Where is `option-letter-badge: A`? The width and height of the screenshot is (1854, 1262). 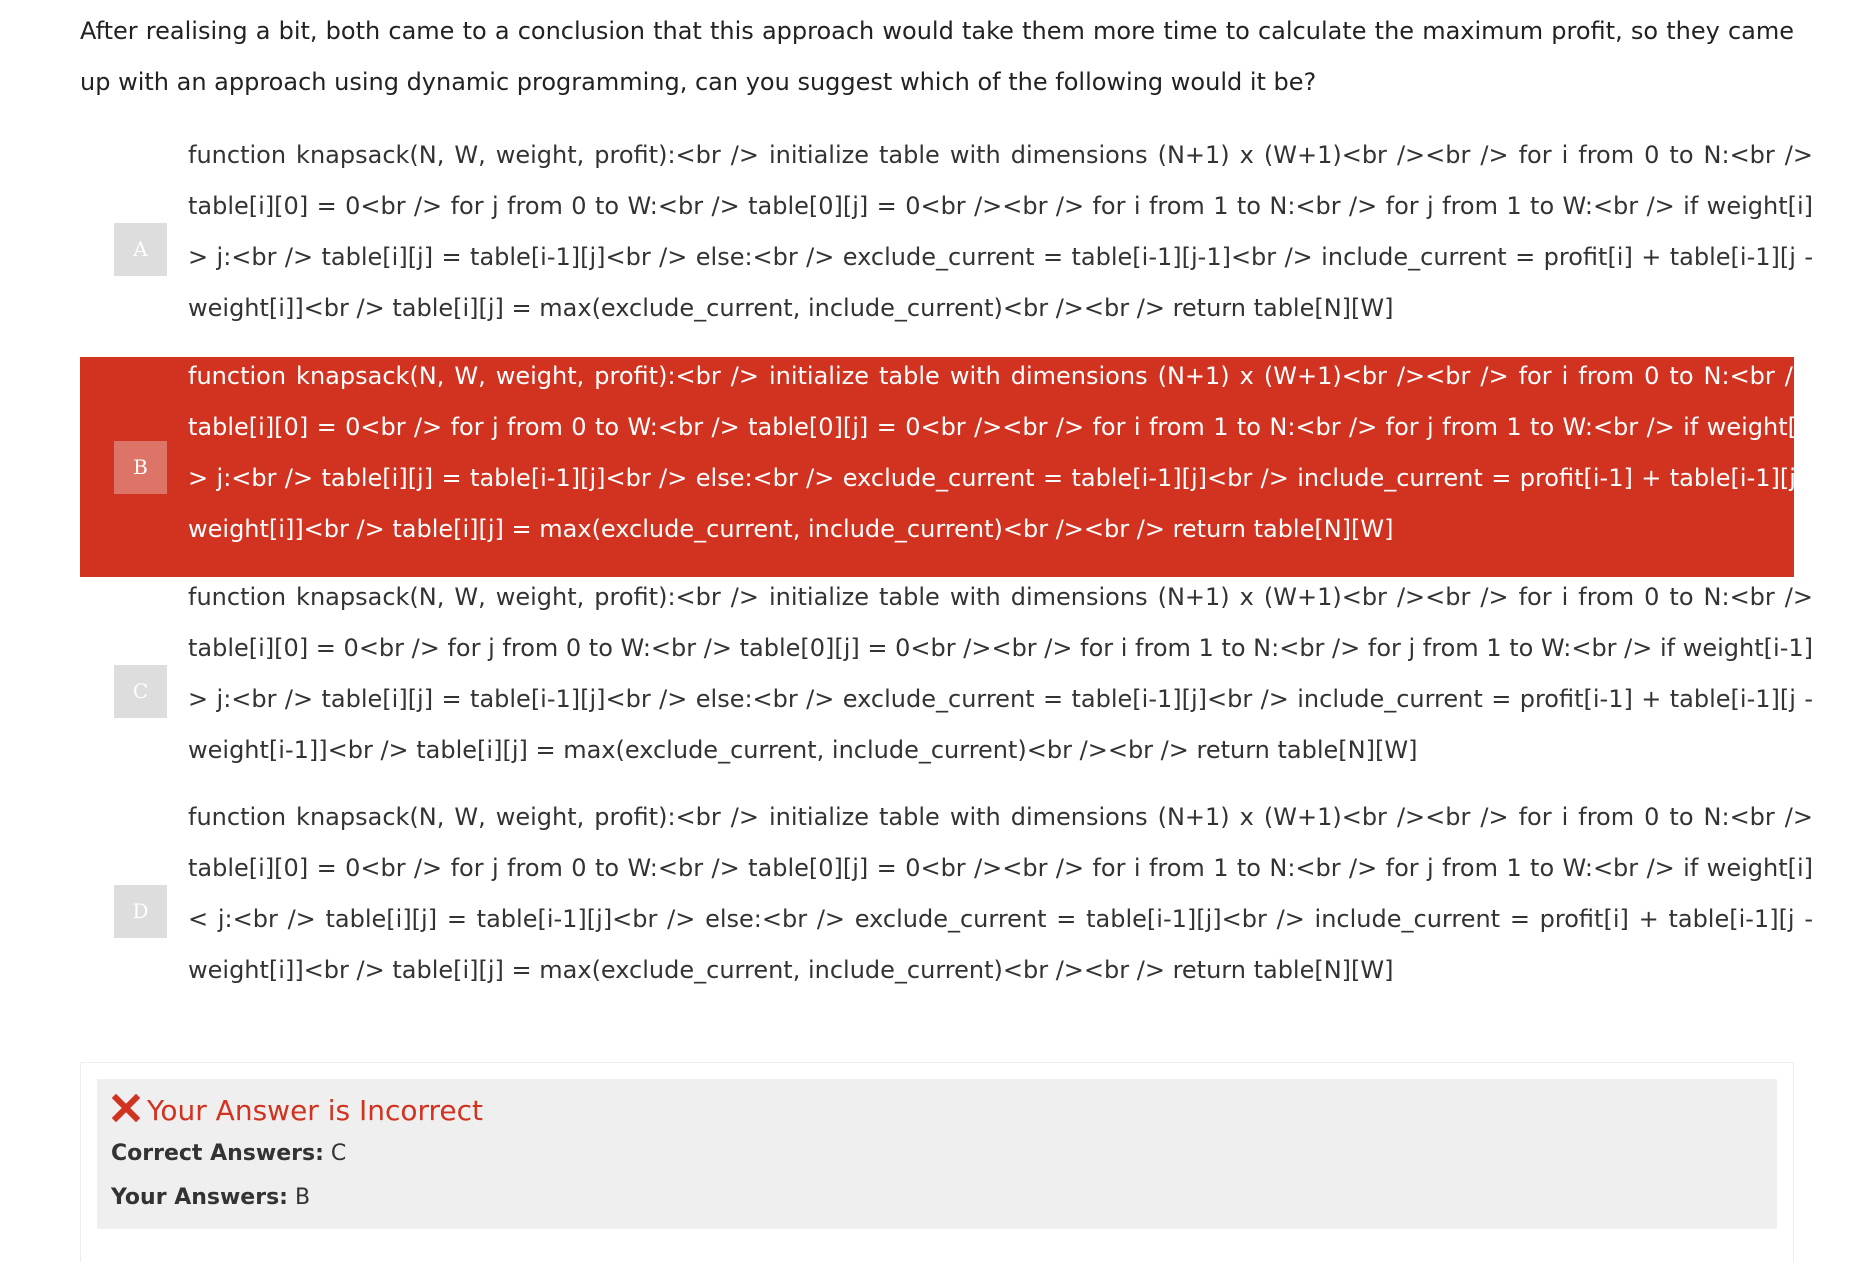 option-letter-badge: A is located at coordinates (140, 249).